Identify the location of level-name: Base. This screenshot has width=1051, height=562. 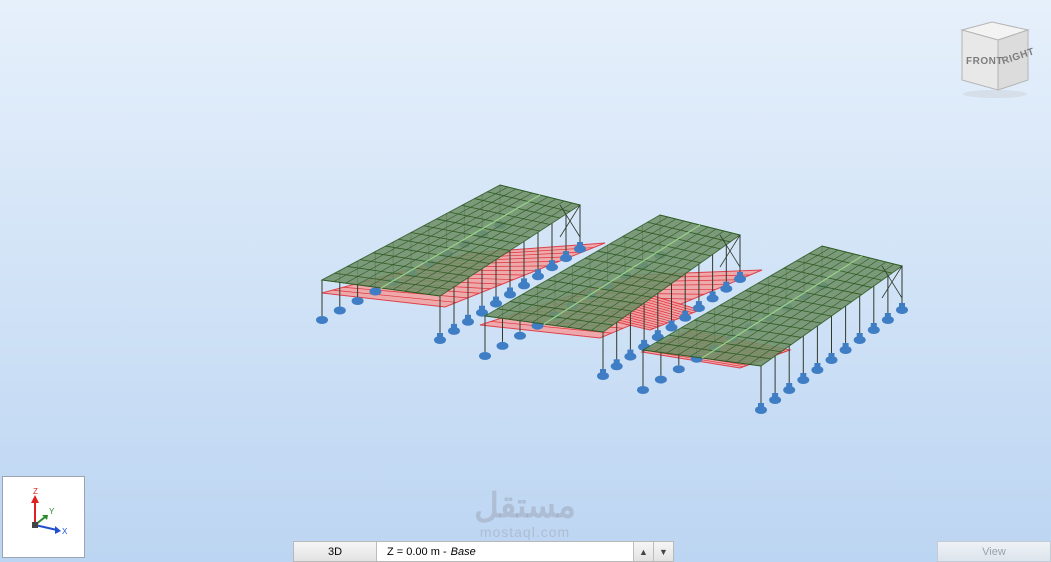
(463, 551).